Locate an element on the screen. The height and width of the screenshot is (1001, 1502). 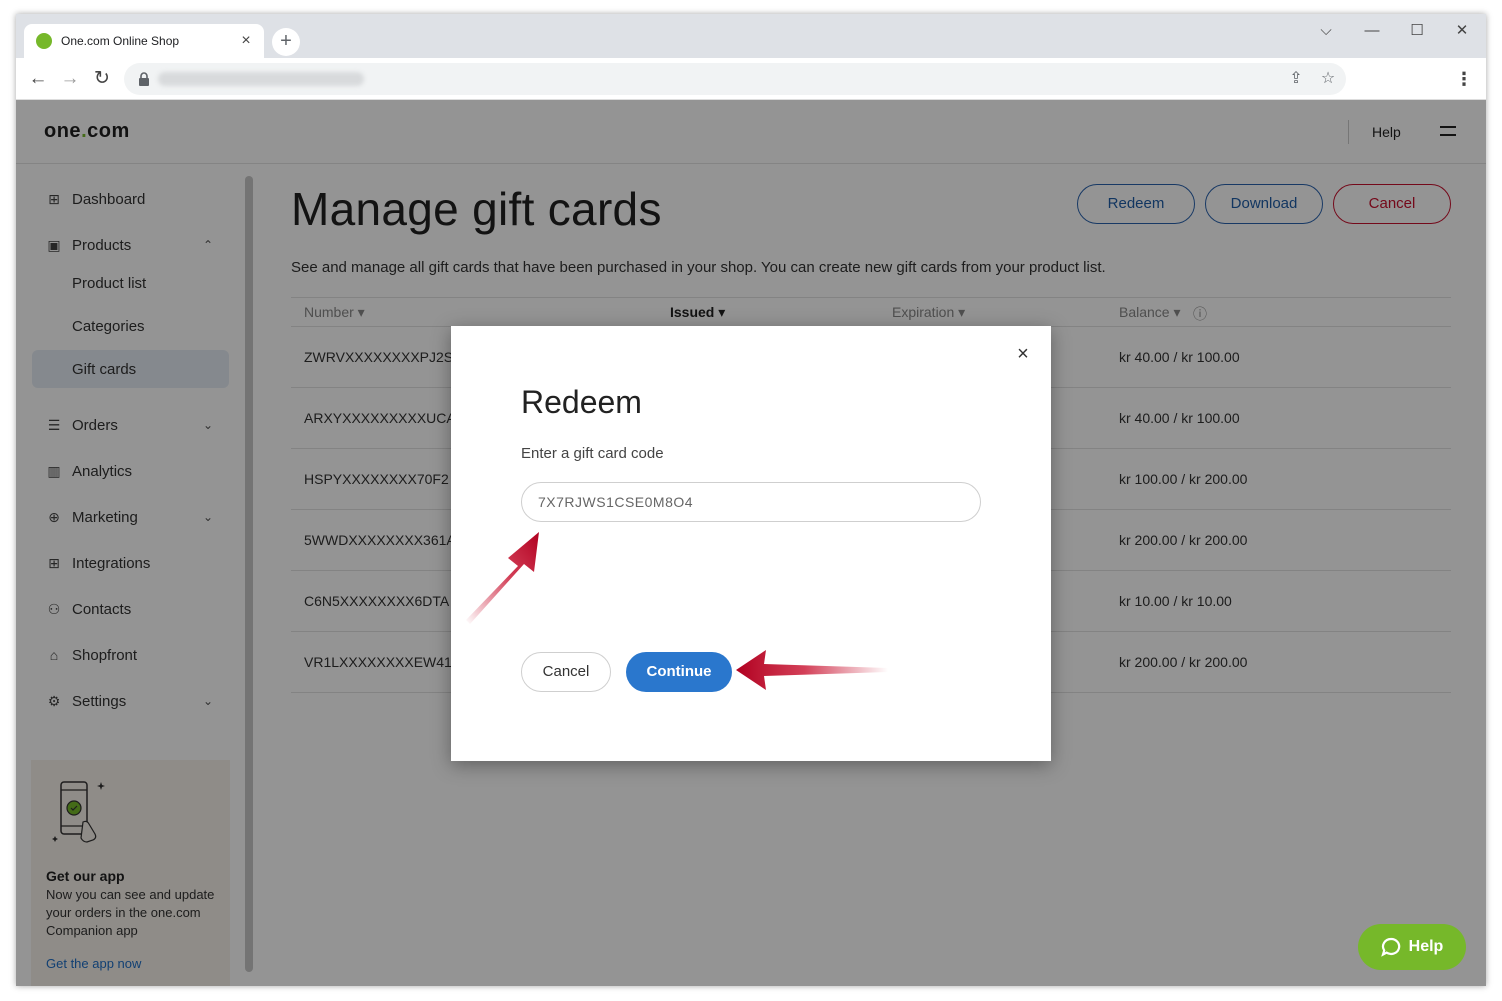
gift-card-code-label: Enter a gift card code is located at coordinates (592, 453).